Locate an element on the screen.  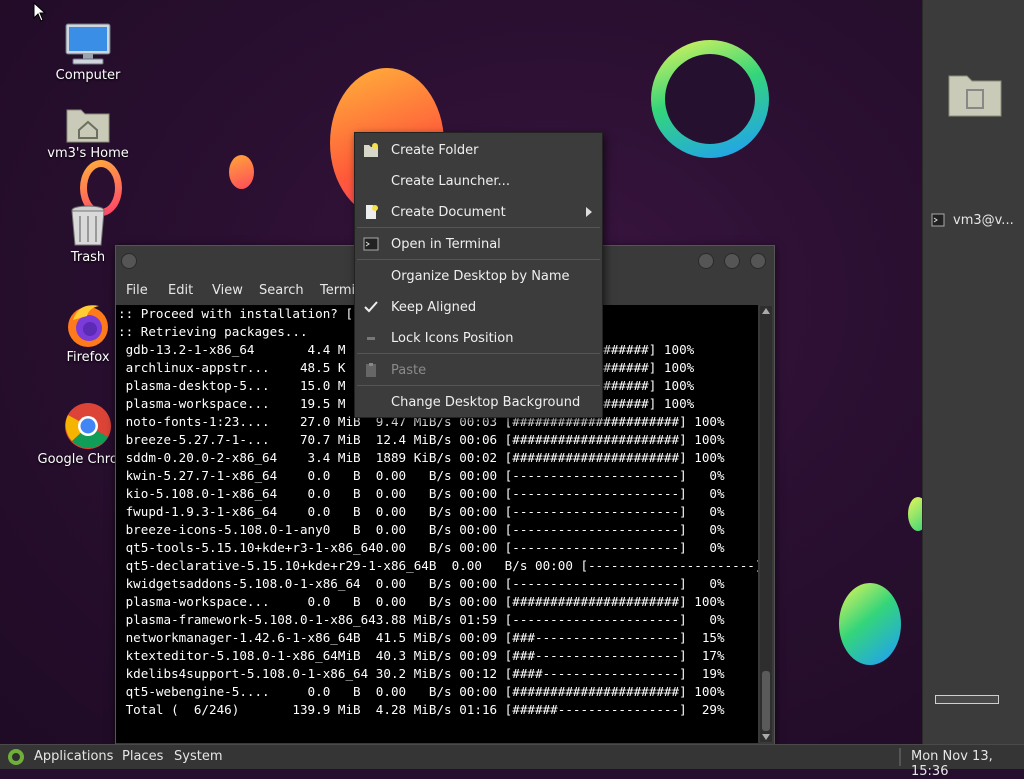
desktop-icon-label: vm3's Home is located at coordinates (88, 153).